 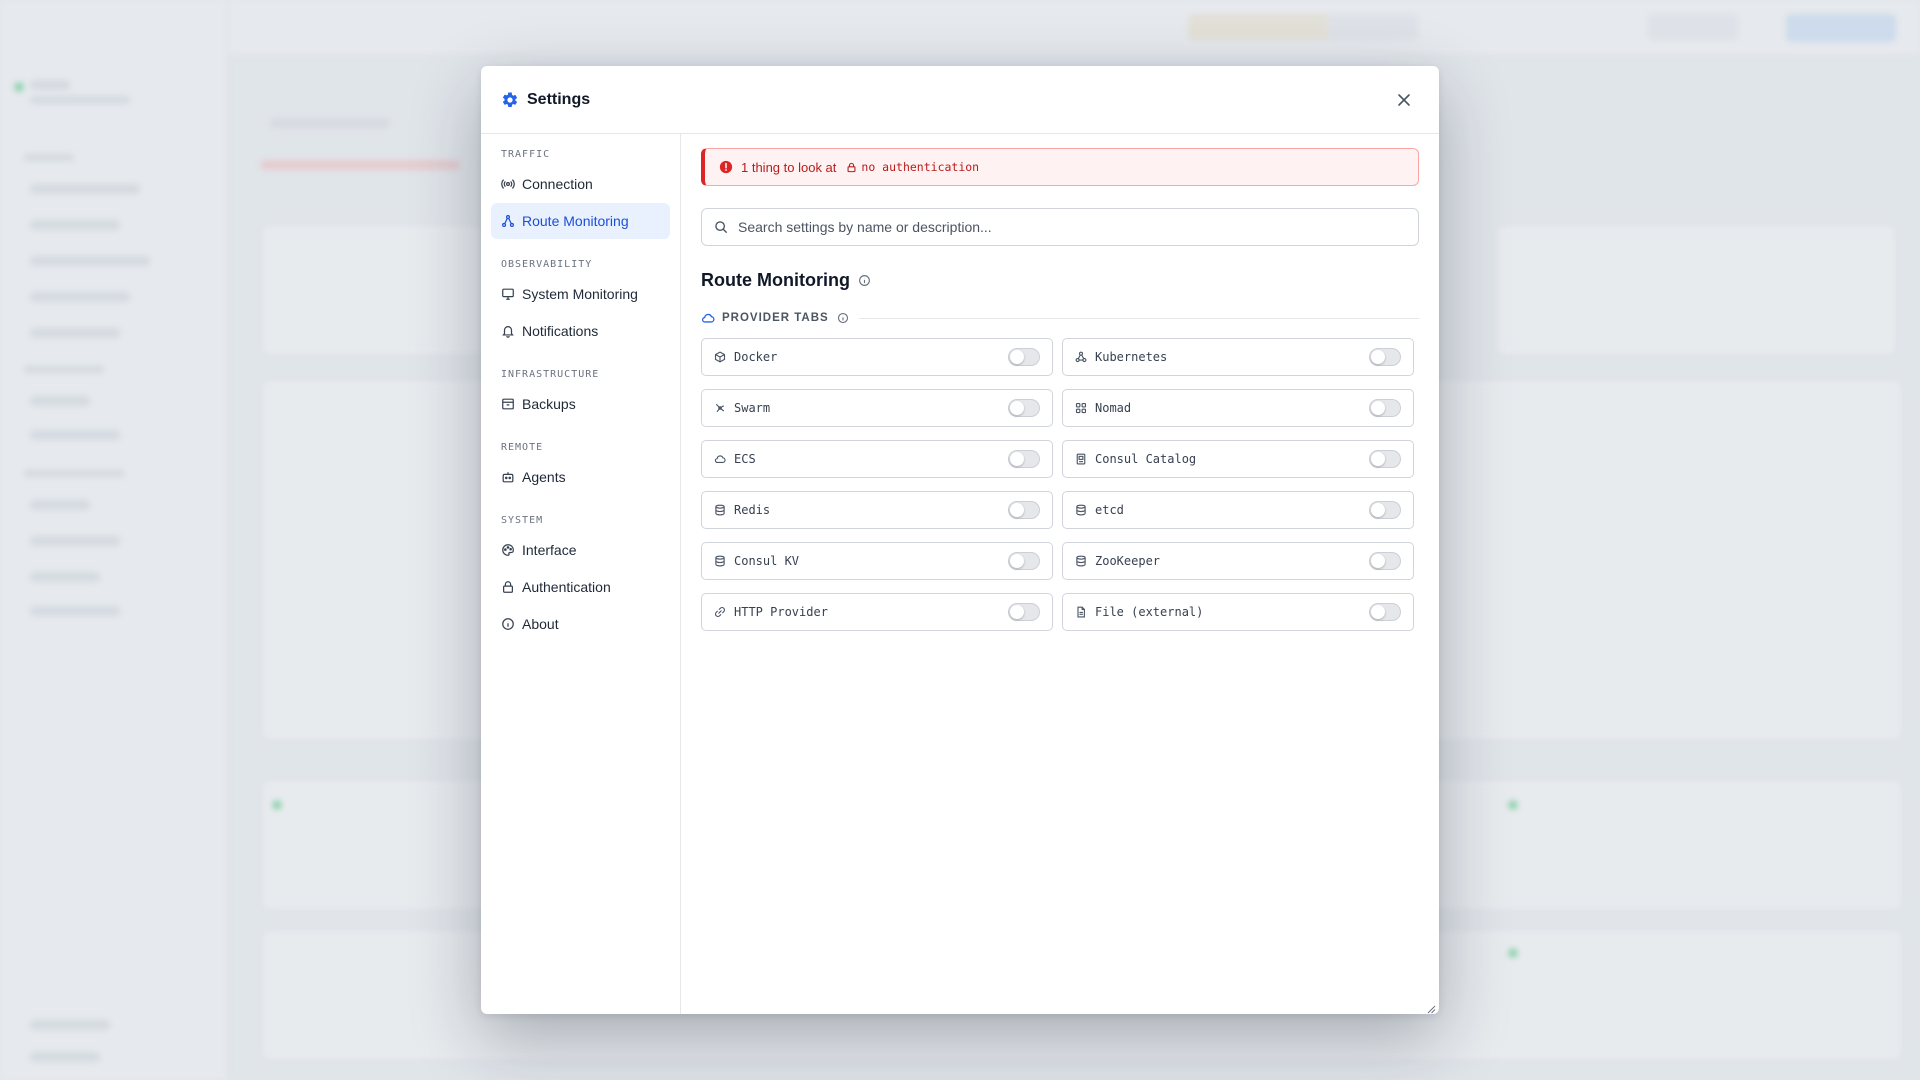 I want to click on nav-section-infrastructure: INFRASTRUCTURE, so click(x=550, y=374).